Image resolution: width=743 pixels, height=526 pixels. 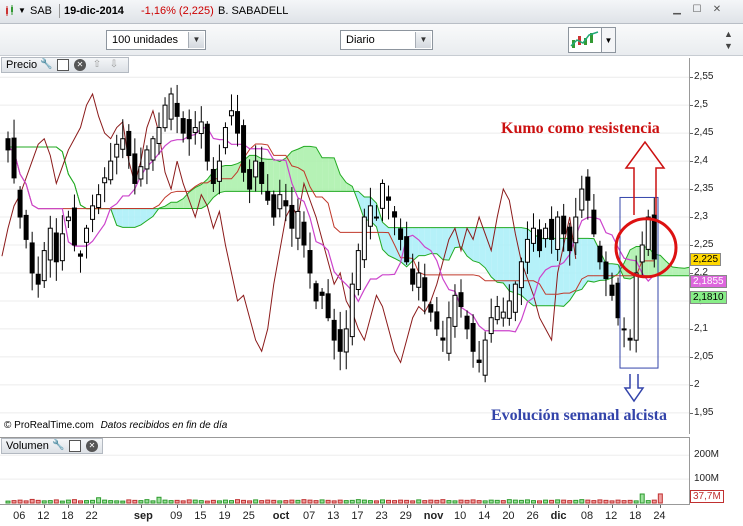 I want to click on symbol-label: SAB, so click(x=41, y=11).